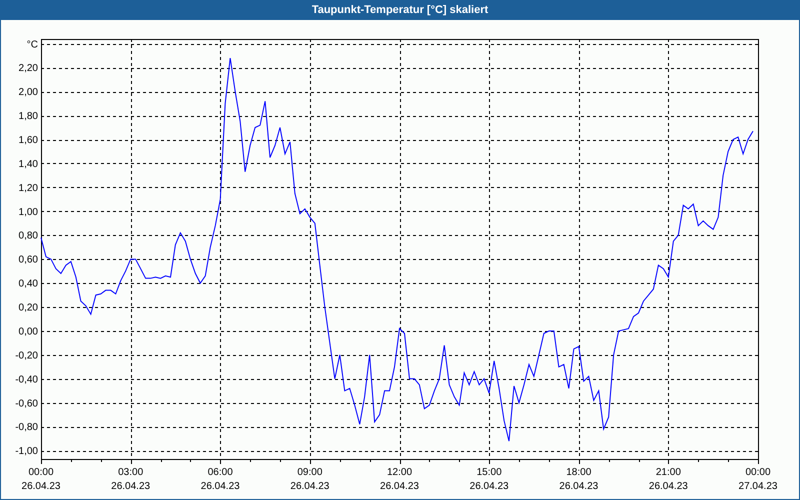 This screenshot has height=500, width=800. I want to click on y-axis-label: 1,40, so click(28, 164).